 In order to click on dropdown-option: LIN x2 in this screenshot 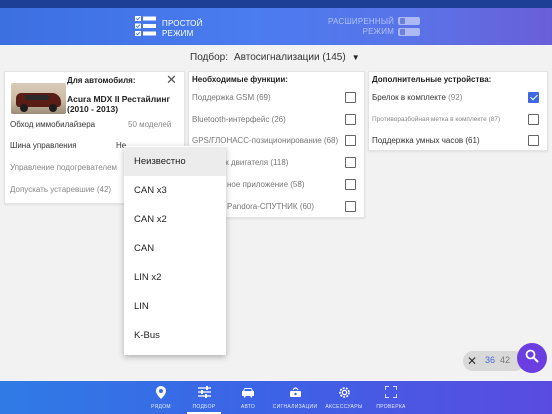, I will do `click(175, 277)`.